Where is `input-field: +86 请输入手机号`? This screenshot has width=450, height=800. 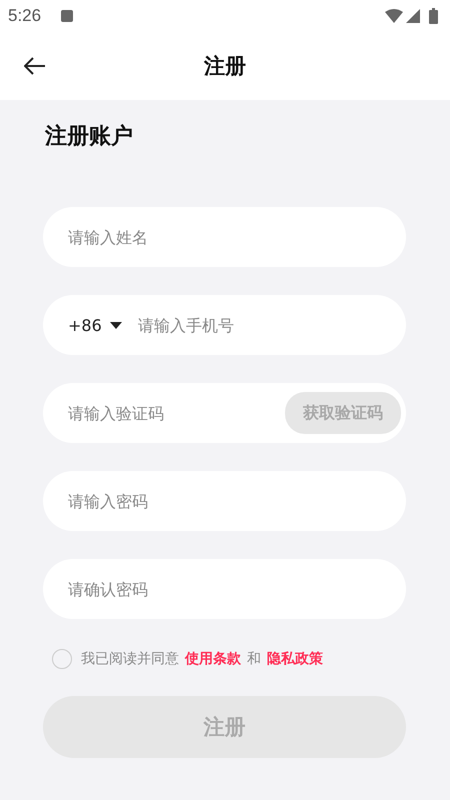 input-field: +86 请输入手机号 is located at coordinates (224, 325).